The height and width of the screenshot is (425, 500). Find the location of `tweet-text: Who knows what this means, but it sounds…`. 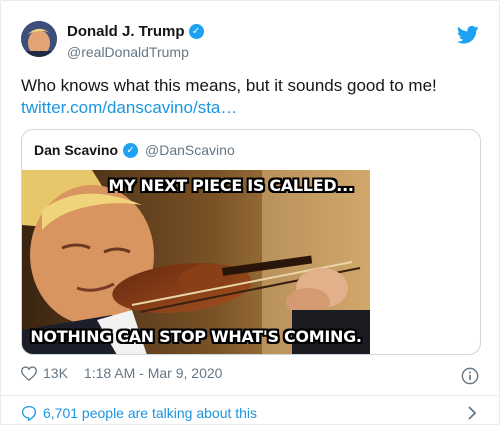

tweet-text: Who knows what this means, but it sounds… is located at coordinates (229, 85).